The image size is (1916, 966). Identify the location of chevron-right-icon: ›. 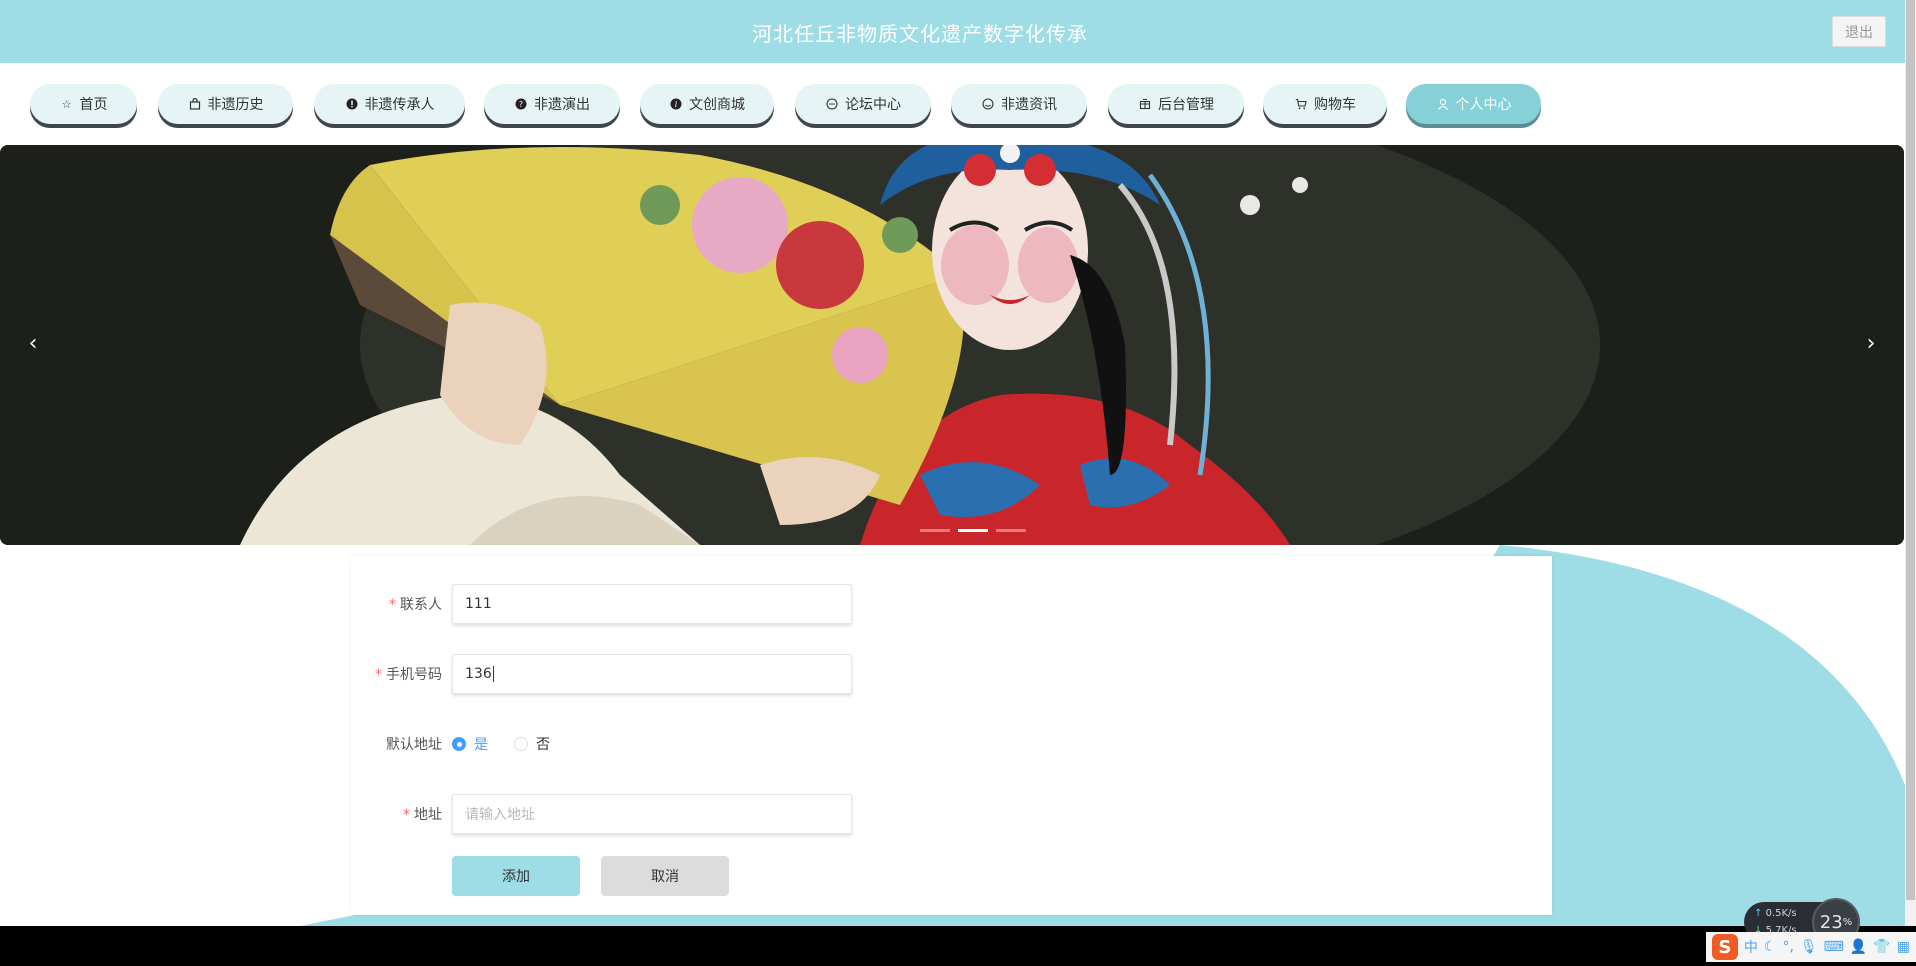
(1871, 343).